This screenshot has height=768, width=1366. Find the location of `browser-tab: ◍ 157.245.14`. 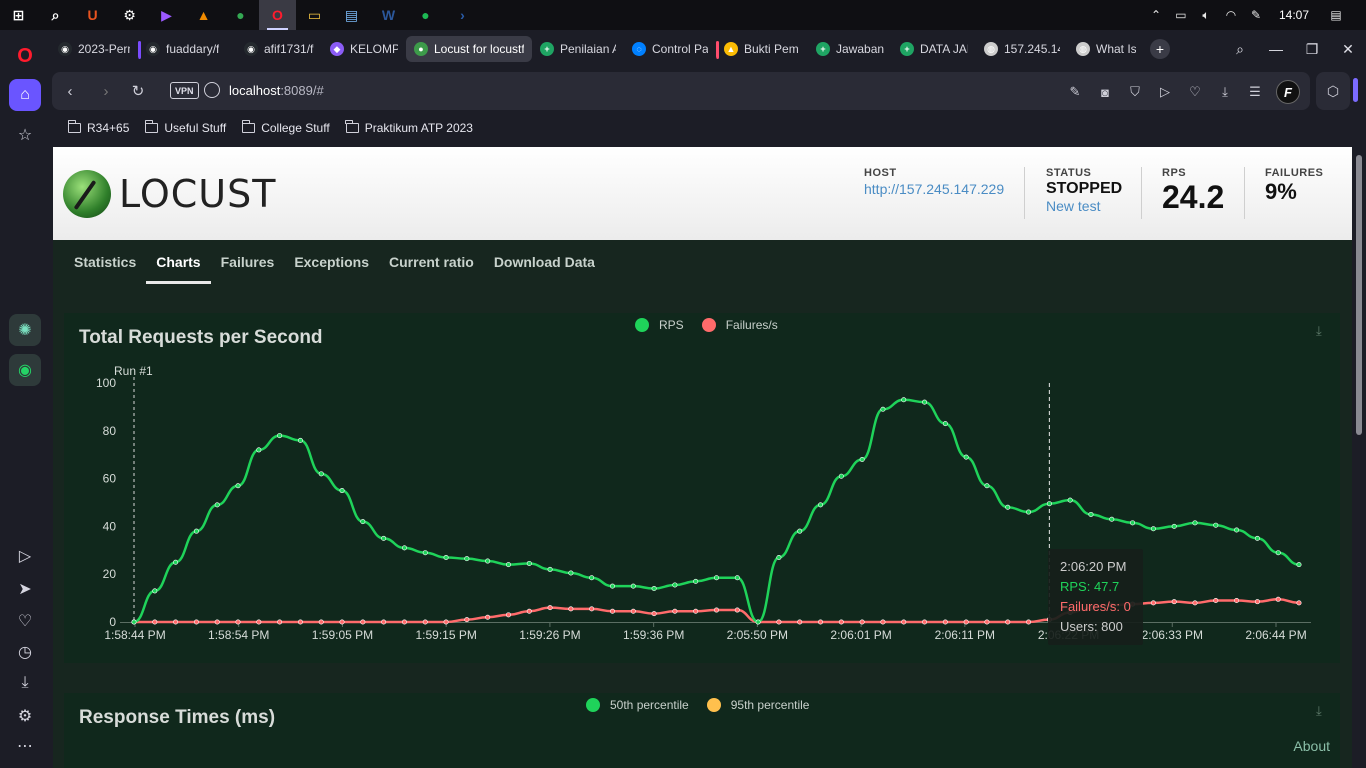

browser-tab: ◍ 157.245.14 is located at coordinates (1022, 49).